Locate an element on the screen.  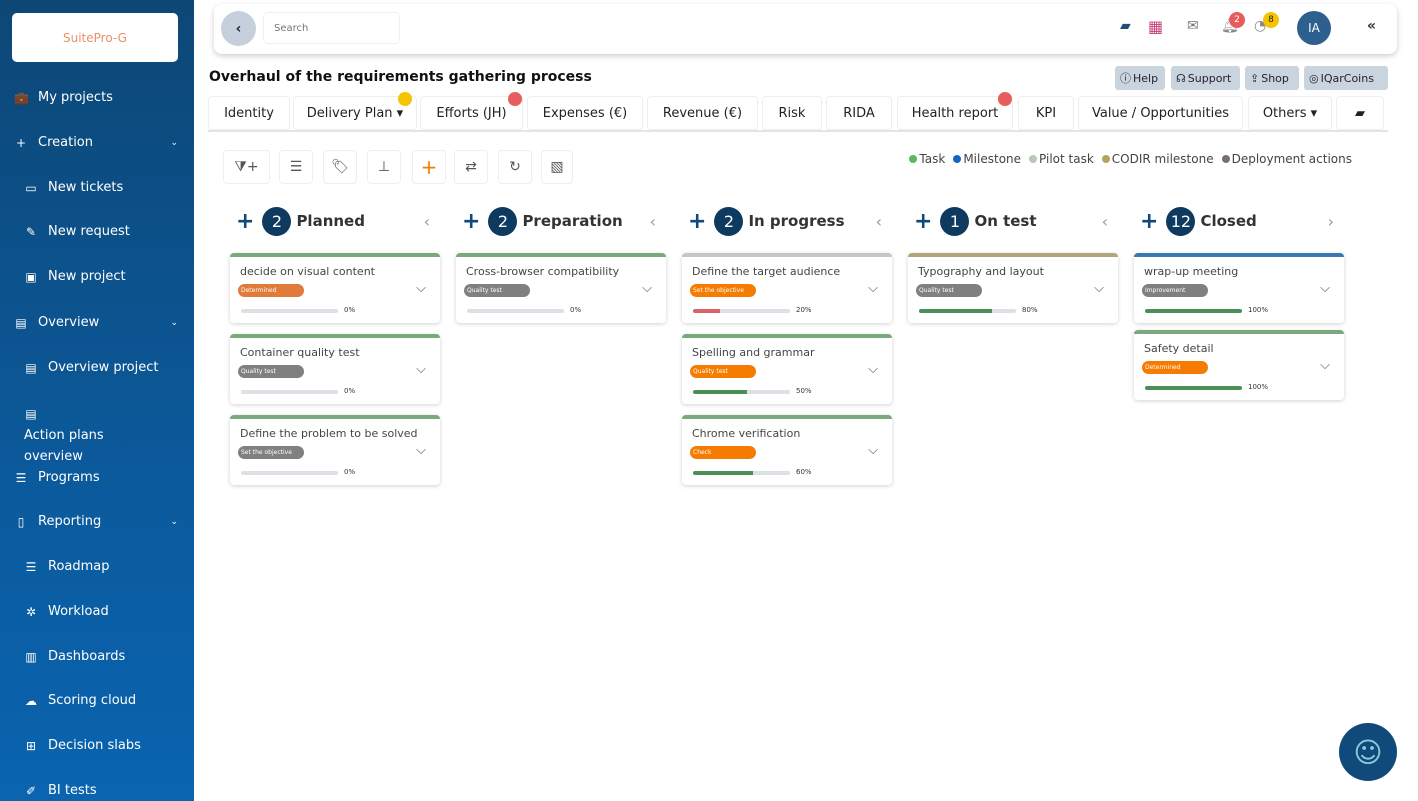
sidebar-item-new-tickets: ▭ New tickets is located at coordinates (97, 187).